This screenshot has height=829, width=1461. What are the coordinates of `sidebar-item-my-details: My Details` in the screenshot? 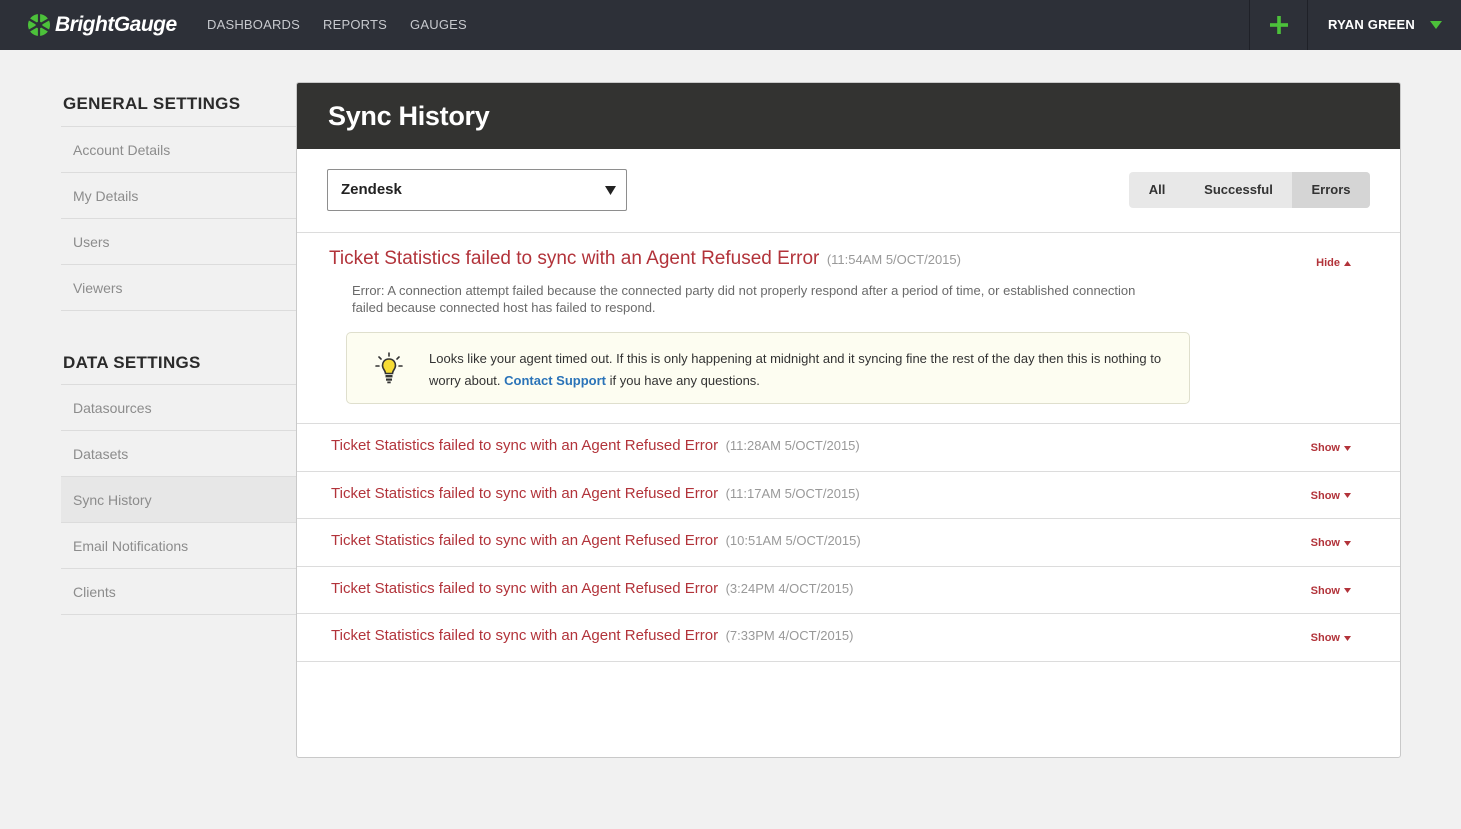 It's located at (178, 196).